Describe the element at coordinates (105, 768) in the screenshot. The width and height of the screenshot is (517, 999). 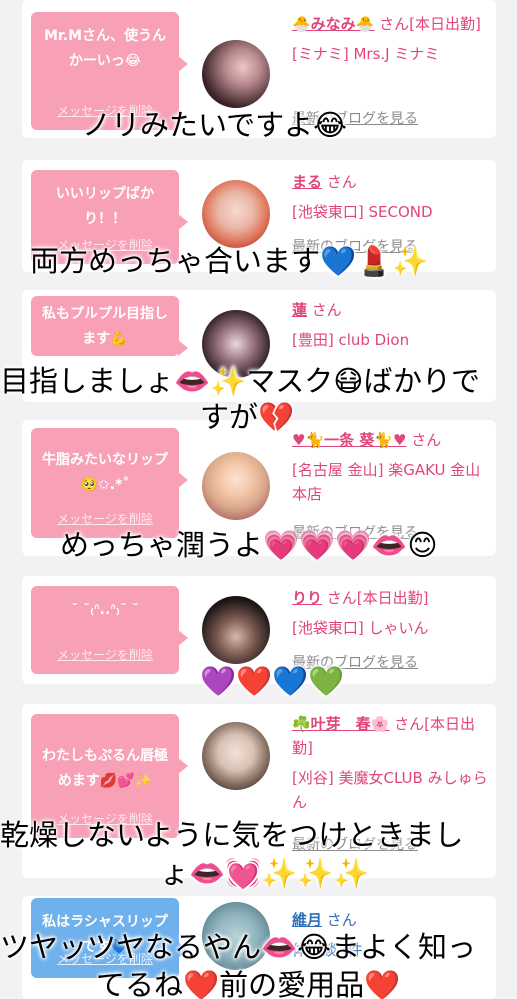
I see `message-text: わたしもぷるん唇極めます💋💕✨` at that location.